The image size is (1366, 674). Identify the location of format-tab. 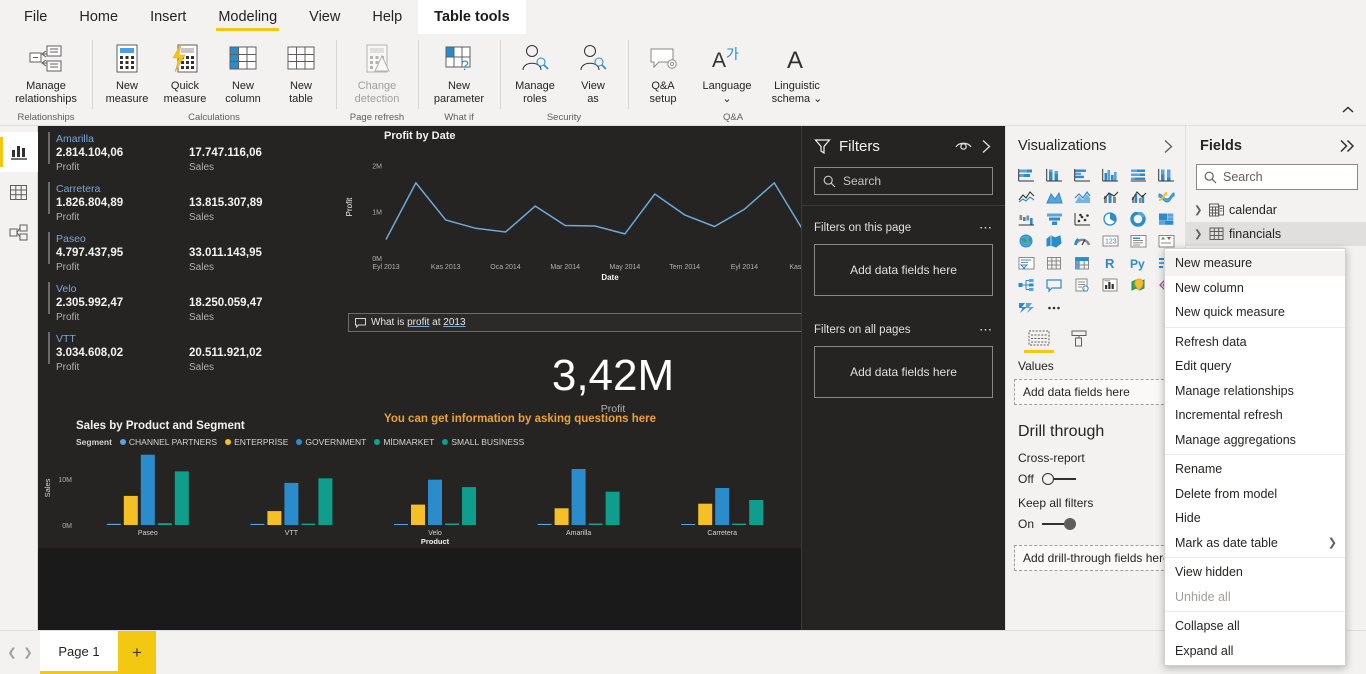
(1078, 341).